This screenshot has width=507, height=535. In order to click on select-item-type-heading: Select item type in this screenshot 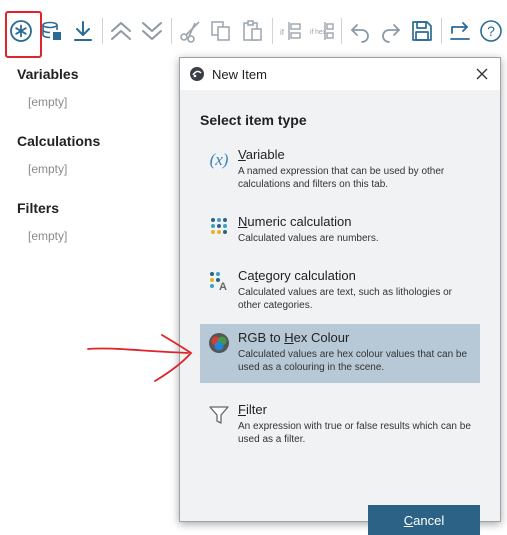, I will do `click(253, 120)`.